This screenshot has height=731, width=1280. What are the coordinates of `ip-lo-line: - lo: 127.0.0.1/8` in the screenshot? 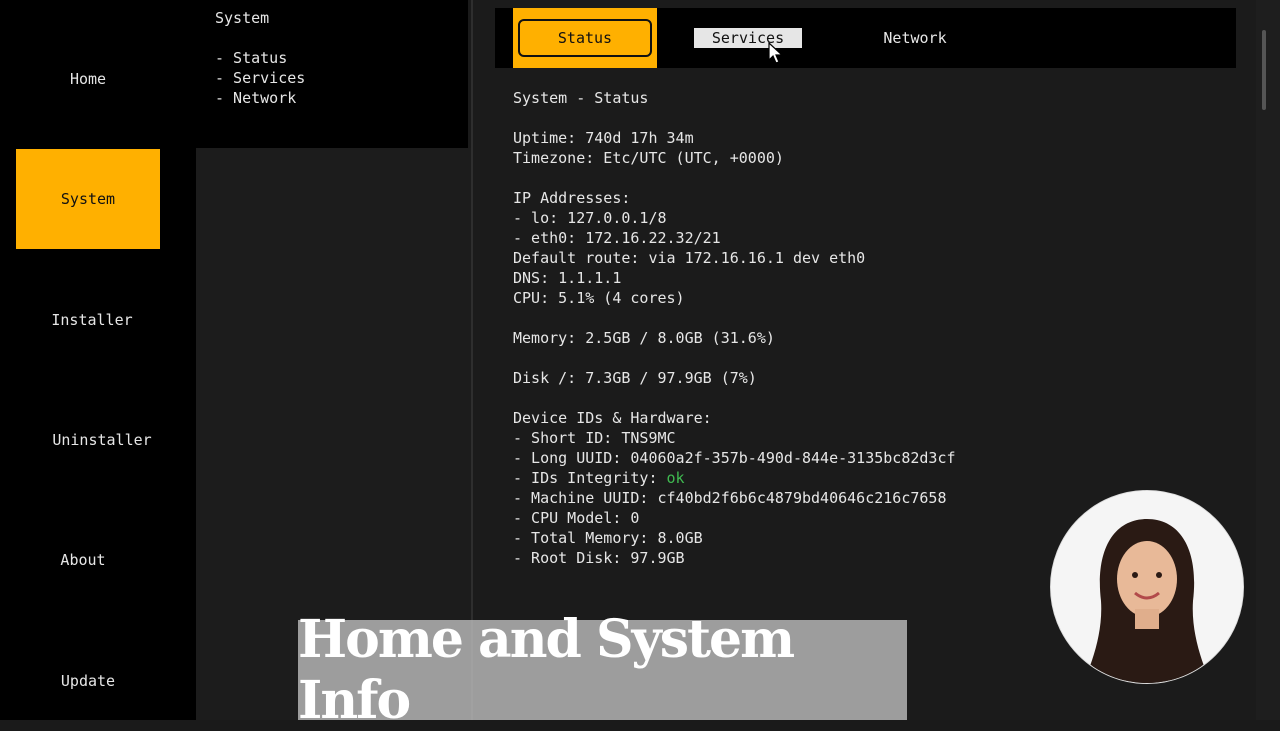 It's located at (590, 218).